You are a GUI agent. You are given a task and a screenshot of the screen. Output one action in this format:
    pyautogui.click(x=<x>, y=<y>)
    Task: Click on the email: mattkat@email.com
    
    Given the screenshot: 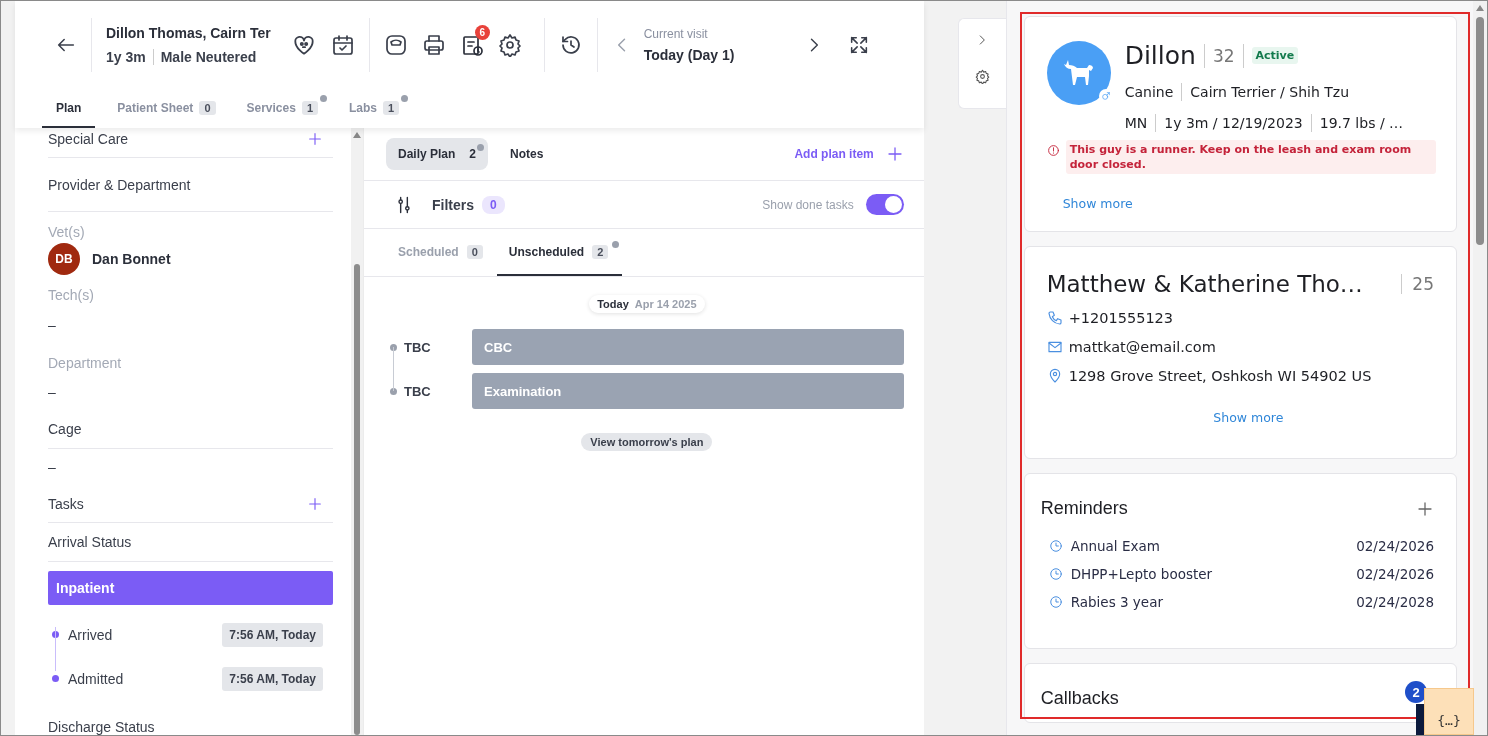 What is the action you would take?
    pyautogui.click(x=1142, y=347)
    